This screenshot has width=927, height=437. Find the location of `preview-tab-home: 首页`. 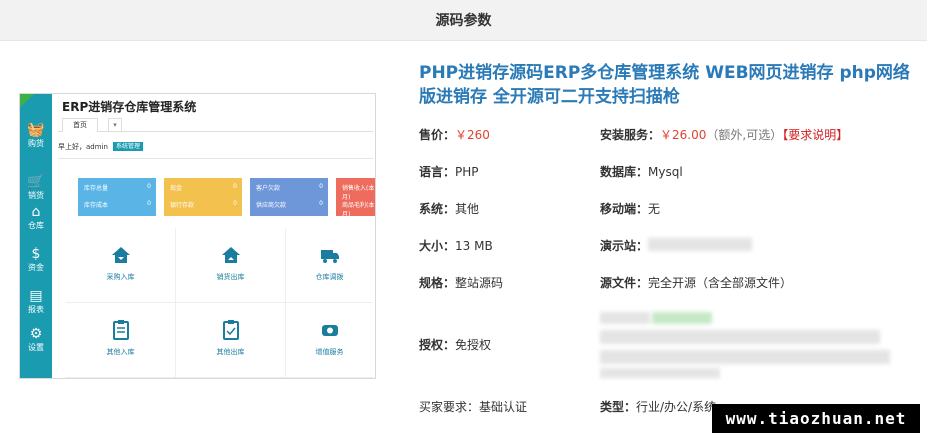

preview-tab-home: 首页 is located at coordinates (80, 125).